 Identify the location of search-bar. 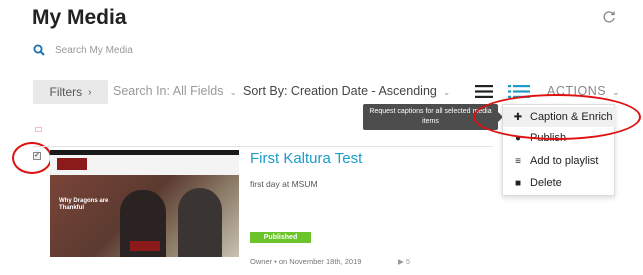
(144, 50).